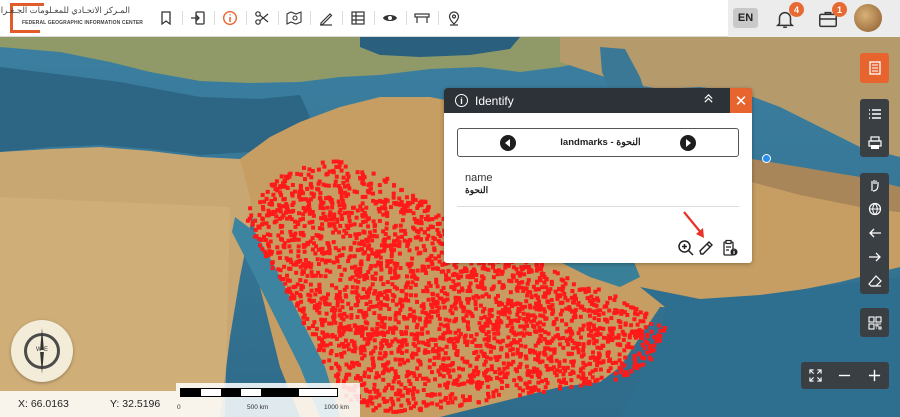  I want to click on zoom-in-button, so click(874, 375).